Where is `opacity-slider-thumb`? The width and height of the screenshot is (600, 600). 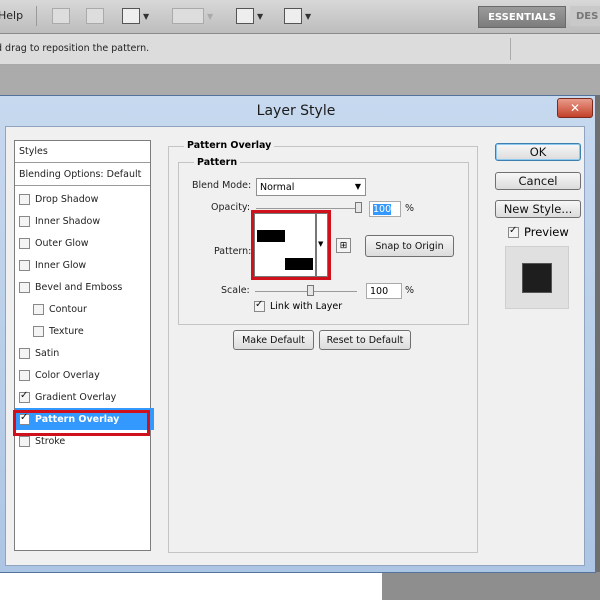
opacity-slider-thumb is located at coordinates (358, 207).